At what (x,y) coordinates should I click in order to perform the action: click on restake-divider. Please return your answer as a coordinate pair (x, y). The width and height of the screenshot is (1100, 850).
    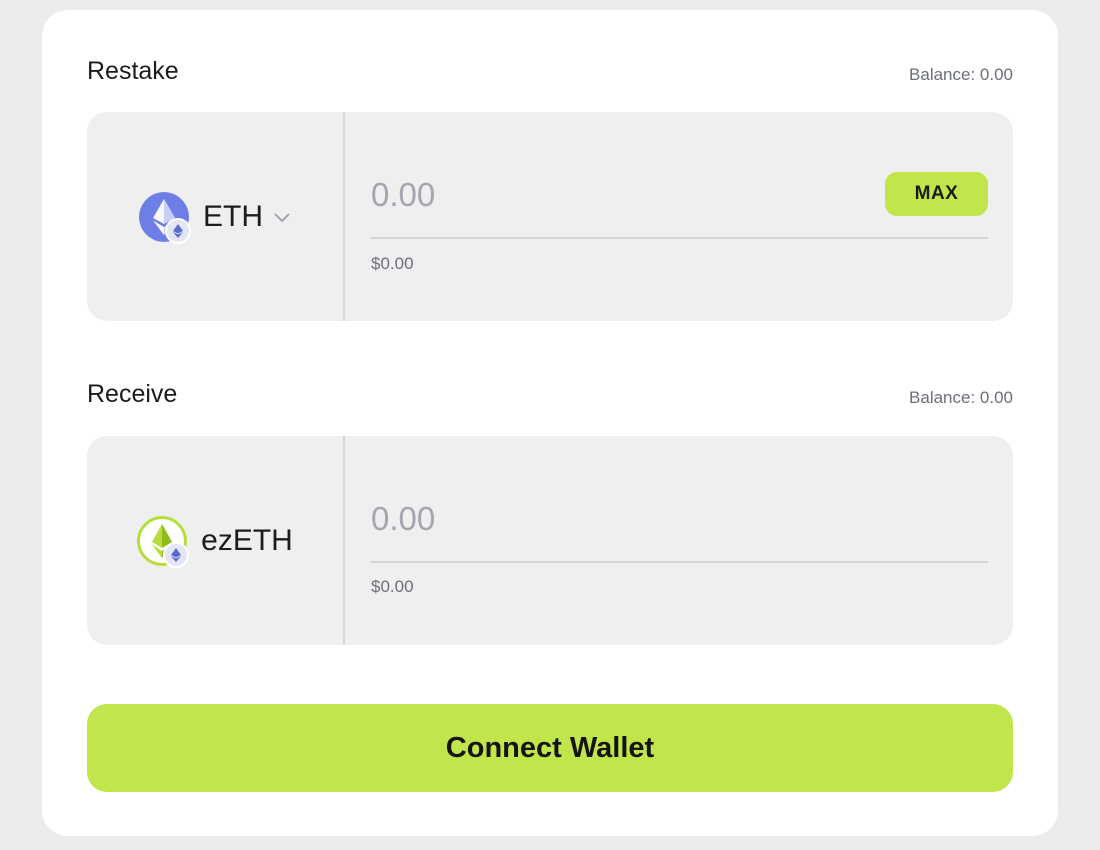
    Looking at the image, I should click on (679, 238).